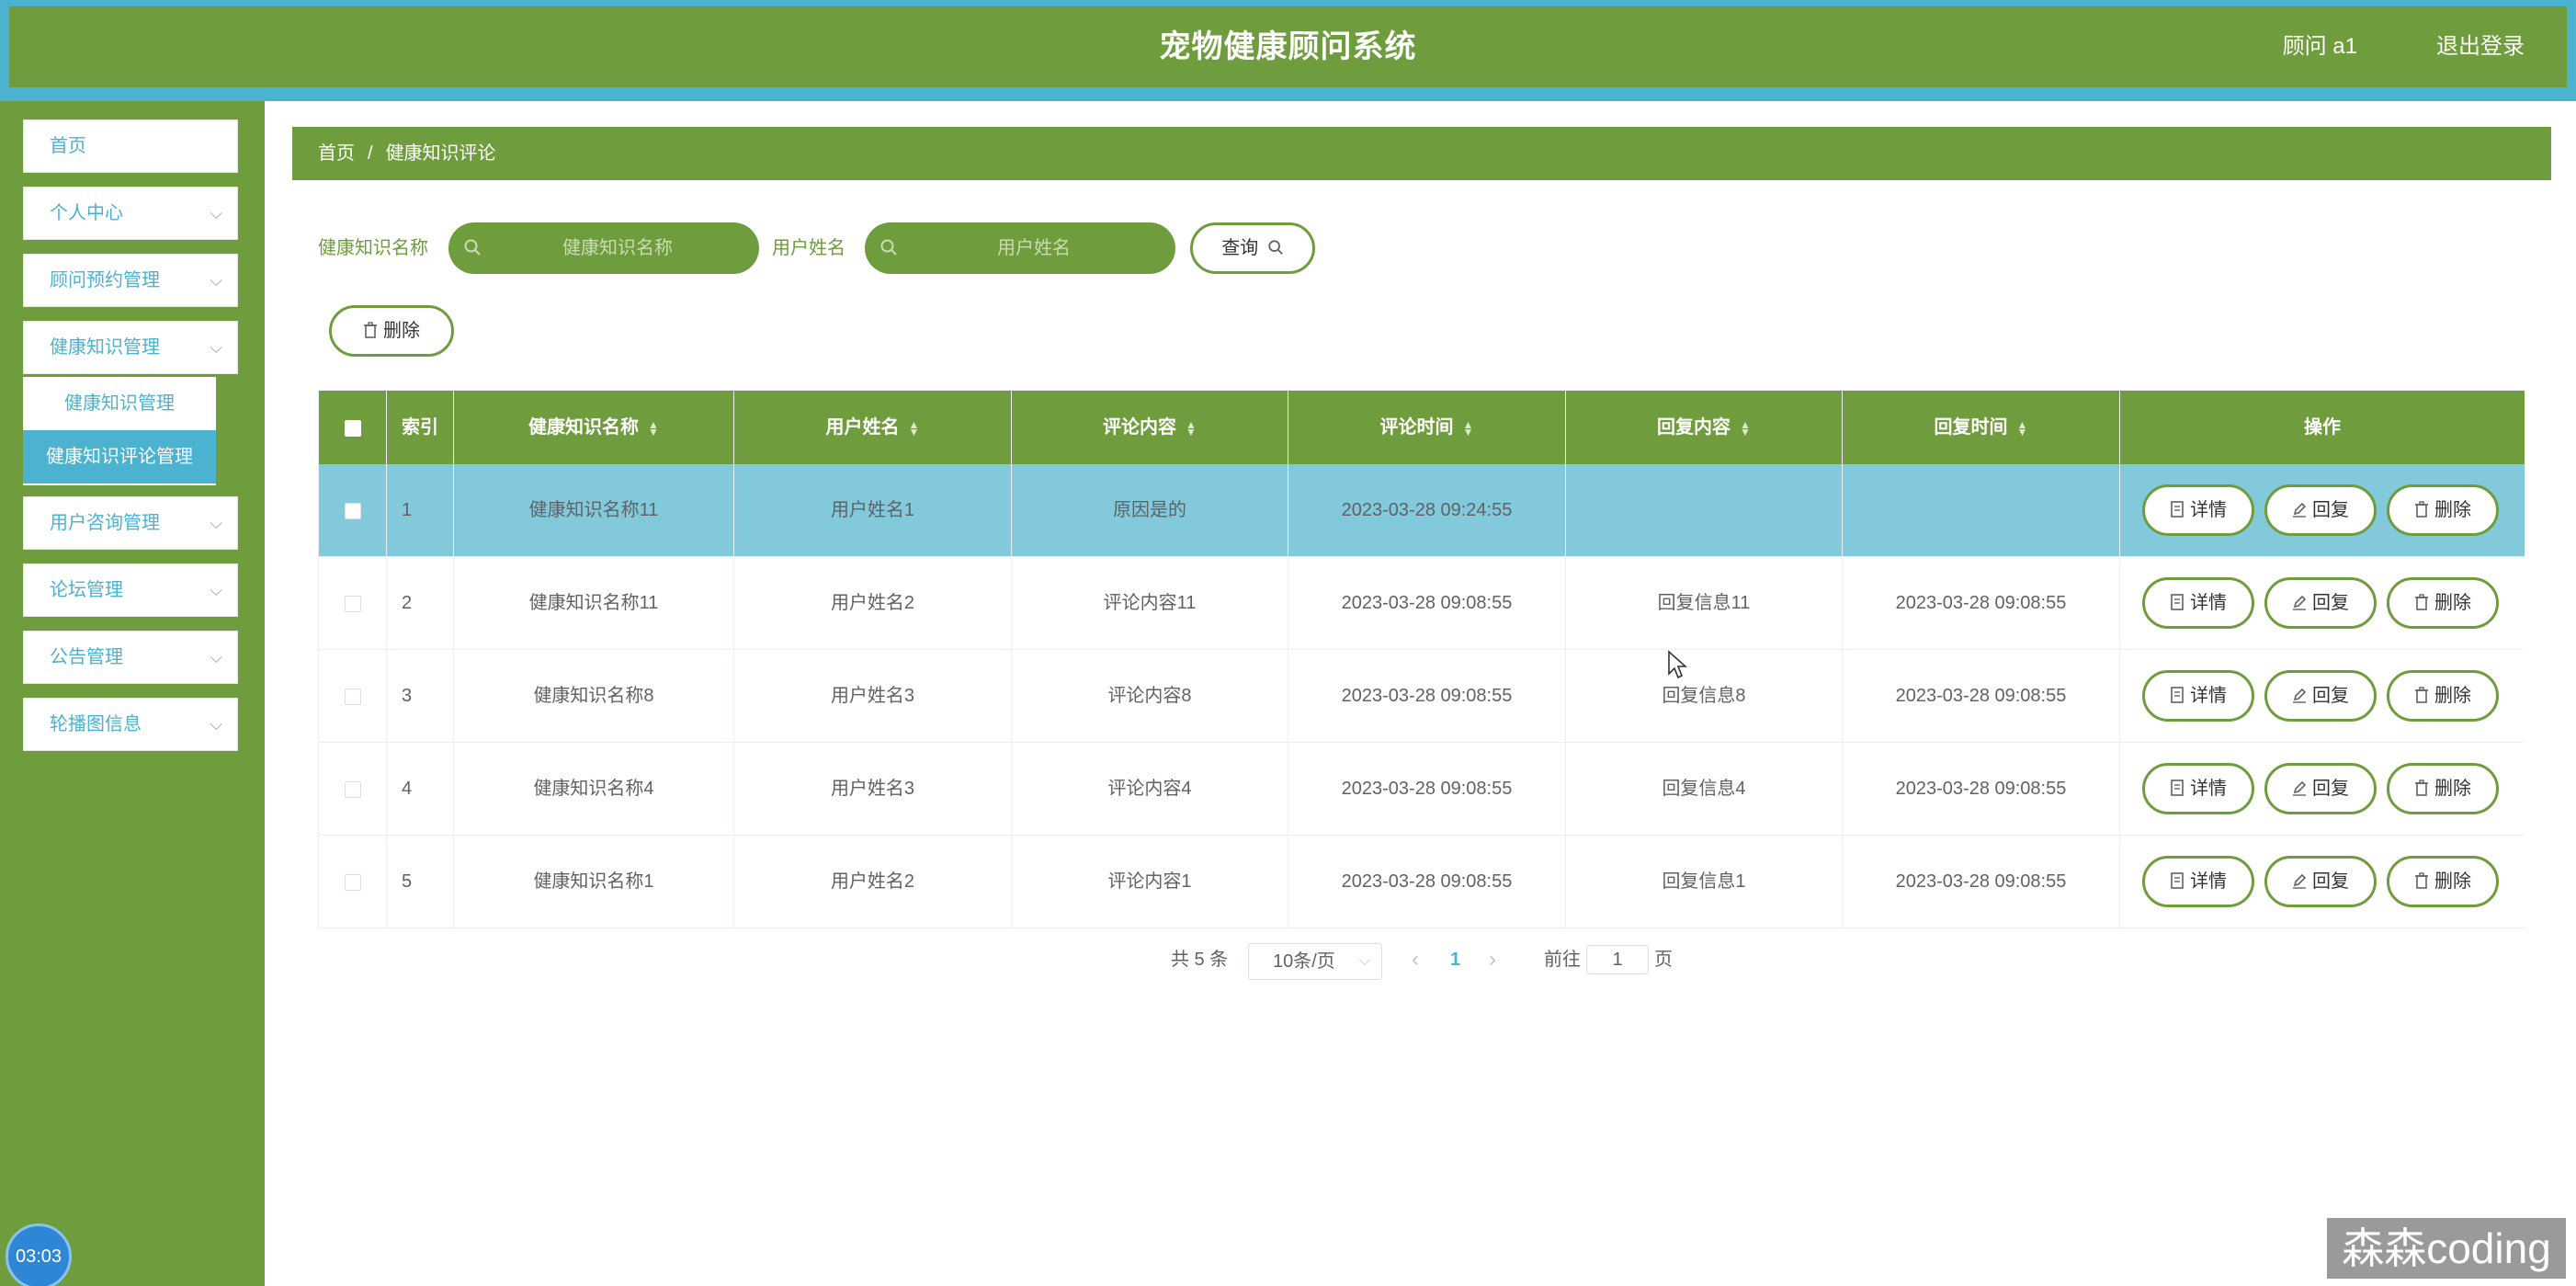 This screenshot has height=1286, width=2576. I want to click on sidebar-item-consultations: 用户咨询管理 ⌵, so click(130, 523).